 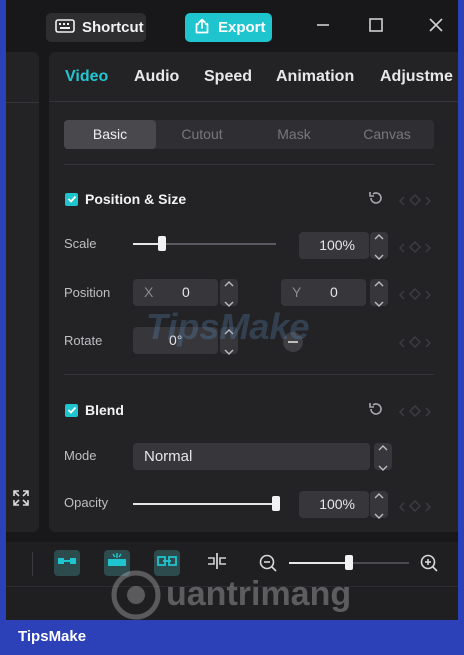 I want to click on tab-adjustment: Adjustme, so click(x=416, y=77).